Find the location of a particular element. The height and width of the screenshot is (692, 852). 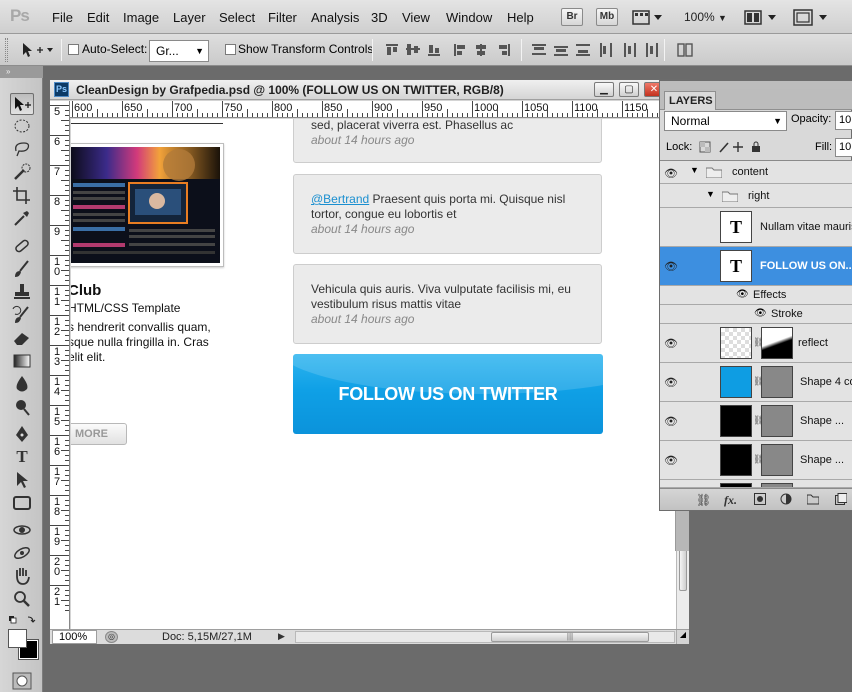

menu-help: Help is located at coordinates (520, 17).